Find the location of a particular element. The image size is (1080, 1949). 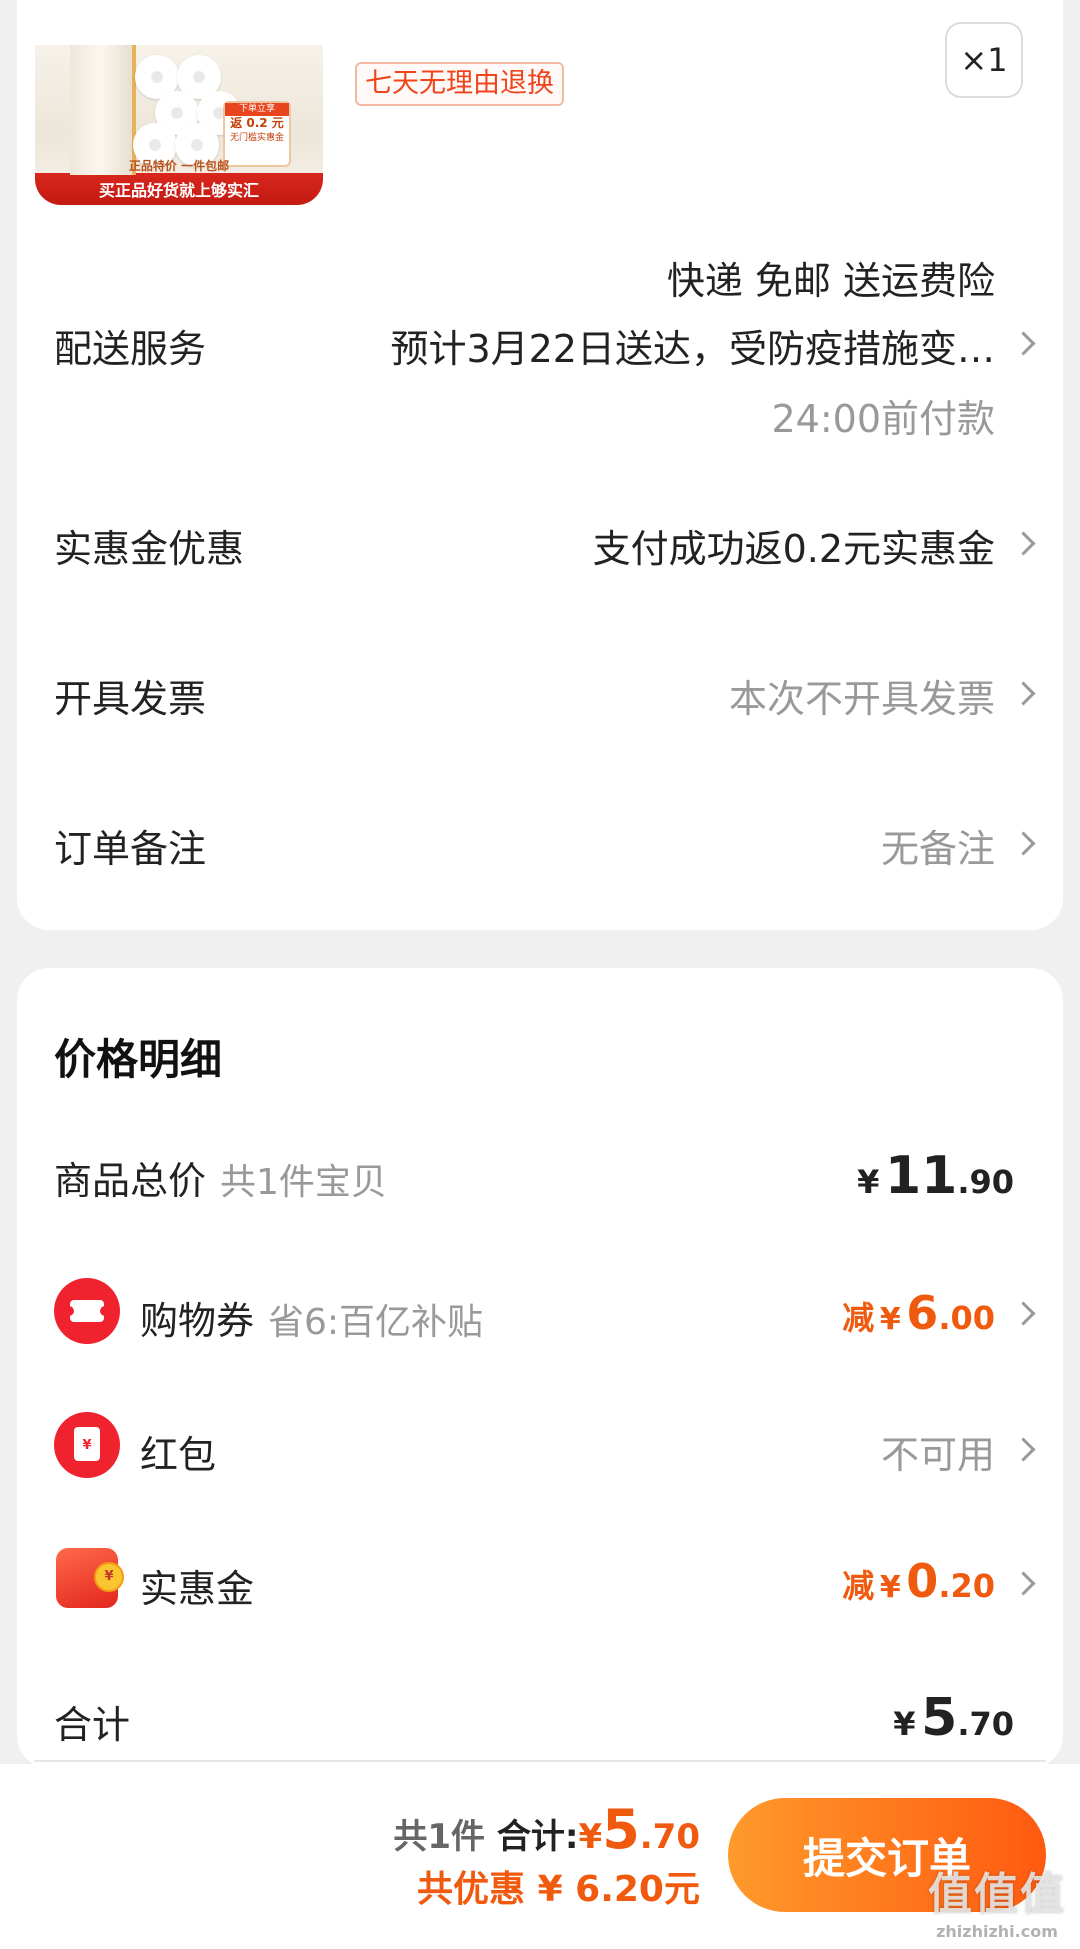

price-integer: 5 is located at coordinates (939, 1718).